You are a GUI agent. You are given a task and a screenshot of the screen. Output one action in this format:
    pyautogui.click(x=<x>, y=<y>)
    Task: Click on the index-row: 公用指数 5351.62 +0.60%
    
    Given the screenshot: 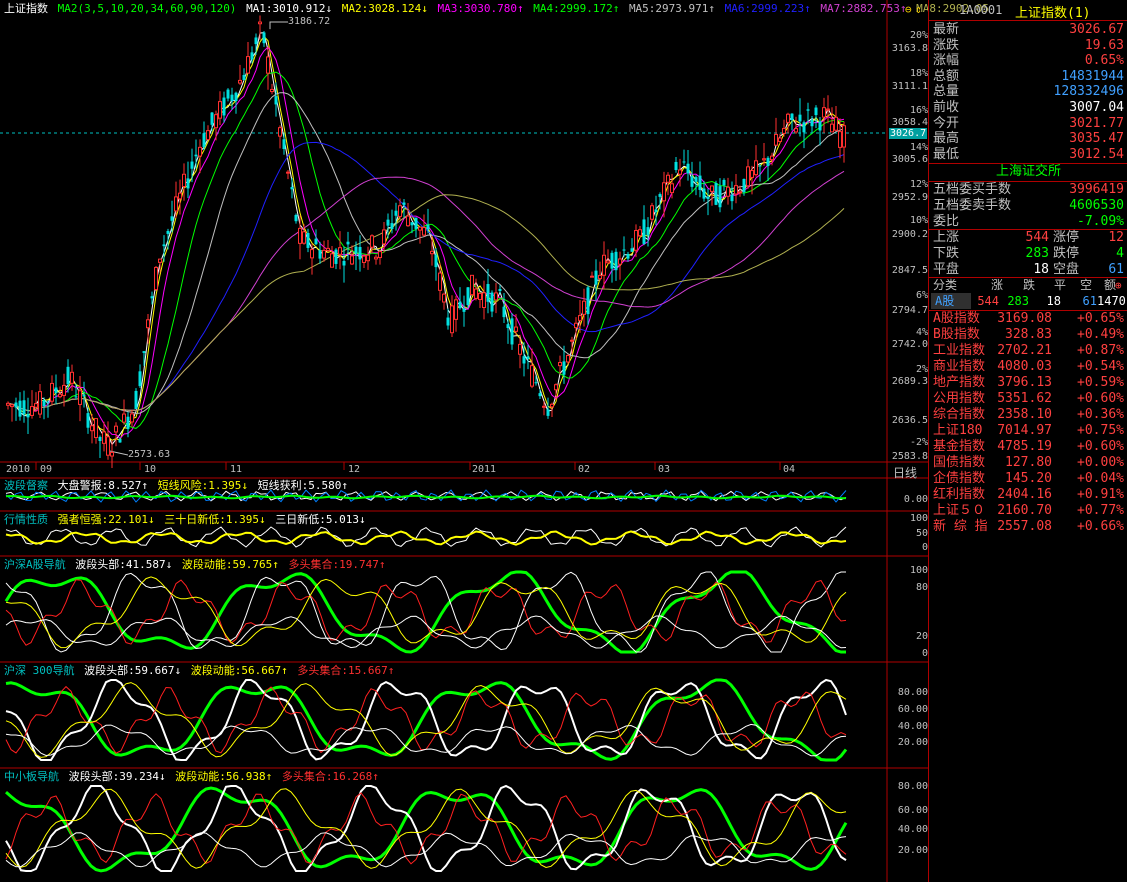 What is the action you would take?
    pyautogui.click(x=1028, y=399)
    